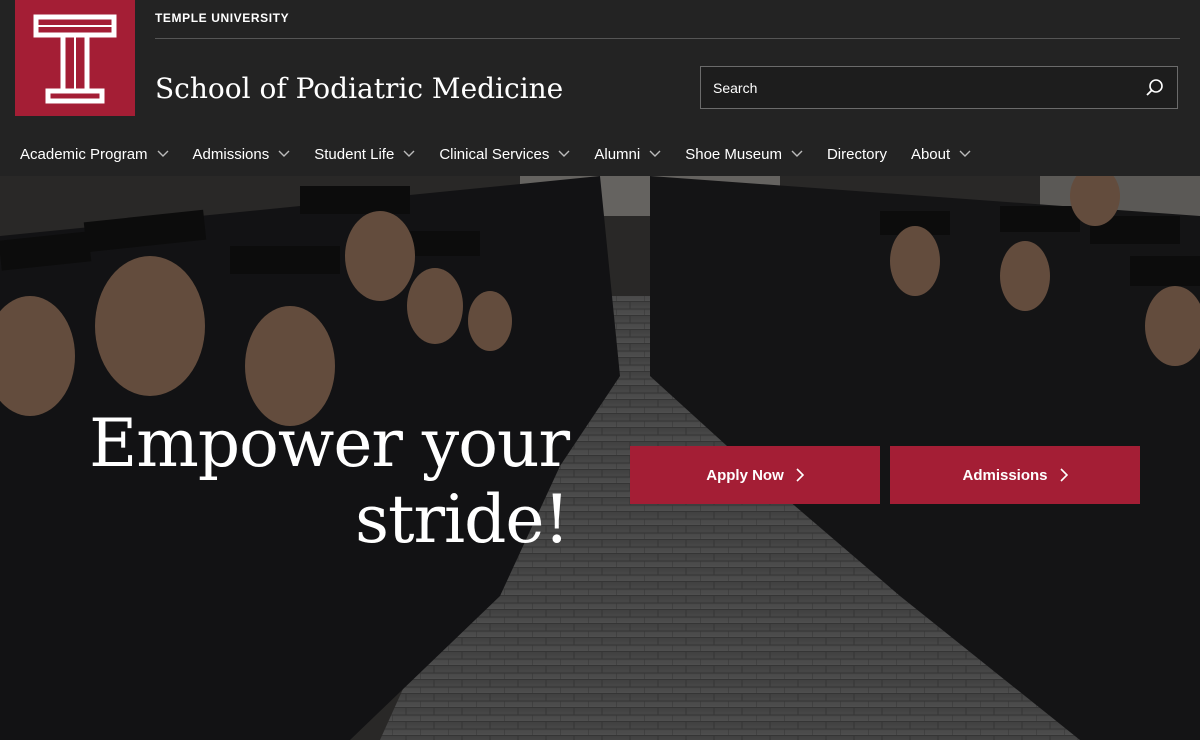 Image resolution: width=1200 pixels, height=740 pixels. What do you see at coordinates (733, 154) in the screenshot?
I see `nav-label: Shoe Museum` at bounding box center [733, 154].